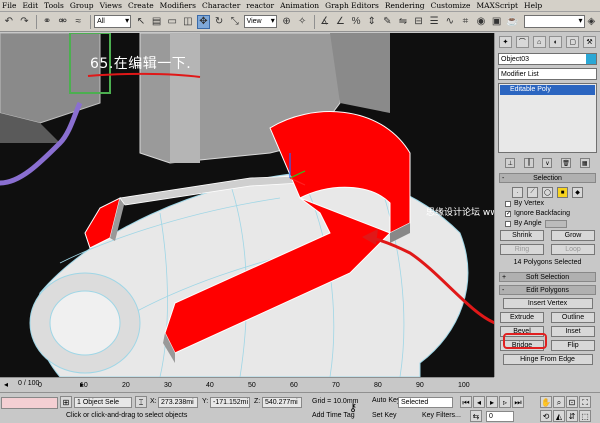 This screenshot has width=600, height=423. What do you see at coordinates (547, 59) in the screenshot?
I see `object-name-field: Object03` at bounding box center [547, 59].